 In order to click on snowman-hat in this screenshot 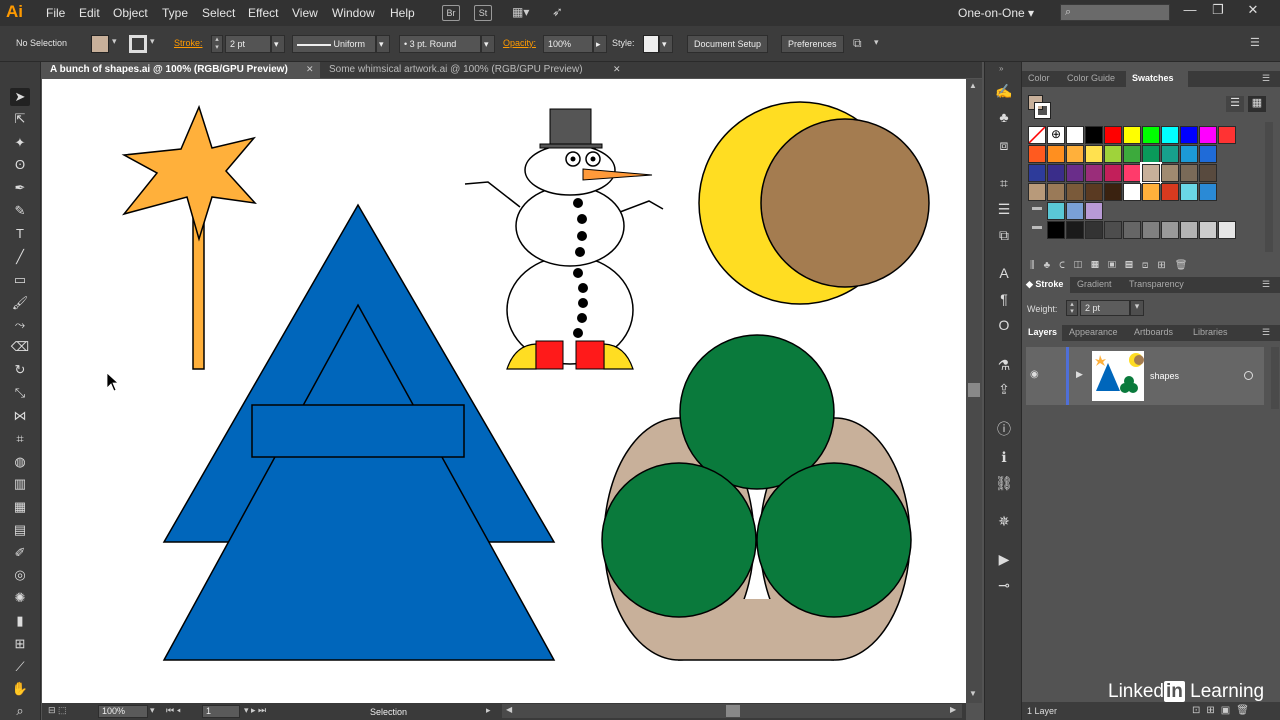, I will do `click(570, 128)`.